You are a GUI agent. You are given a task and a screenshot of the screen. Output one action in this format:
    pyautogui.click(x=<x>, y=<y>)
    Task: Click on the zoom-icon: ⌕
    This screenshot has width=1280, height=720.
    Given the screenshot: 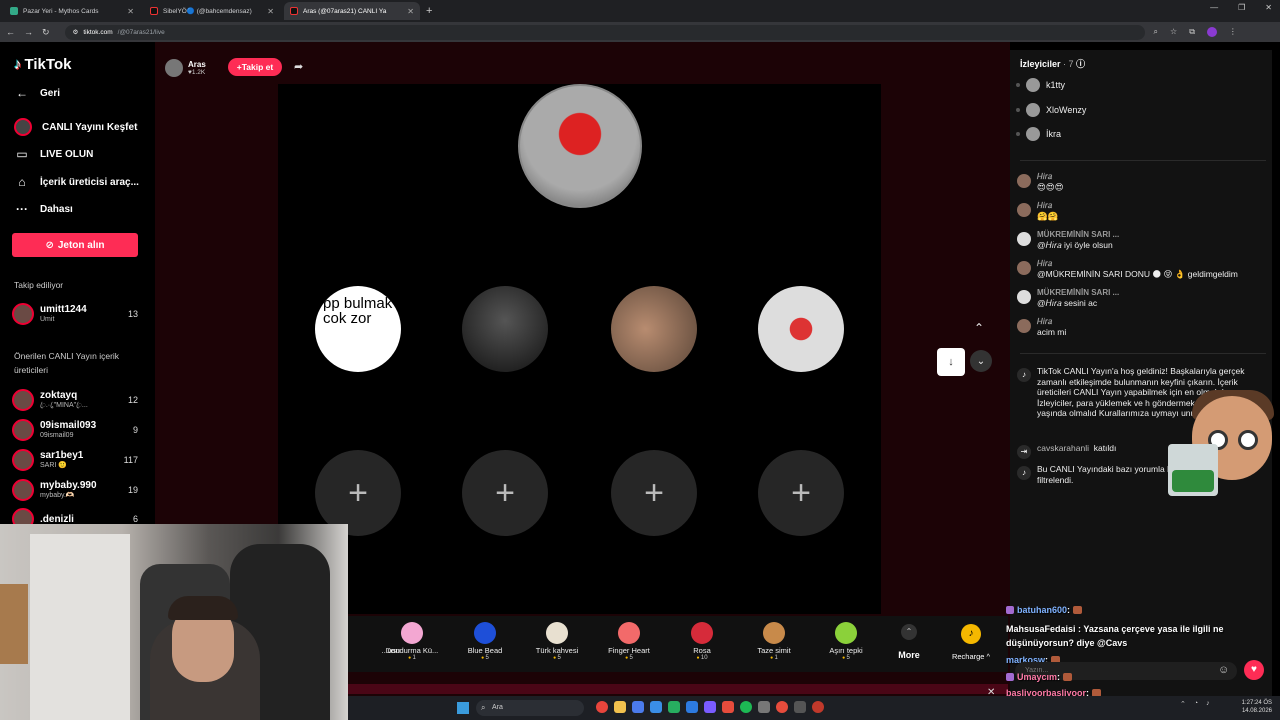 What is the action you would take?
    pyautogui.click(x=1156, y=32)
    